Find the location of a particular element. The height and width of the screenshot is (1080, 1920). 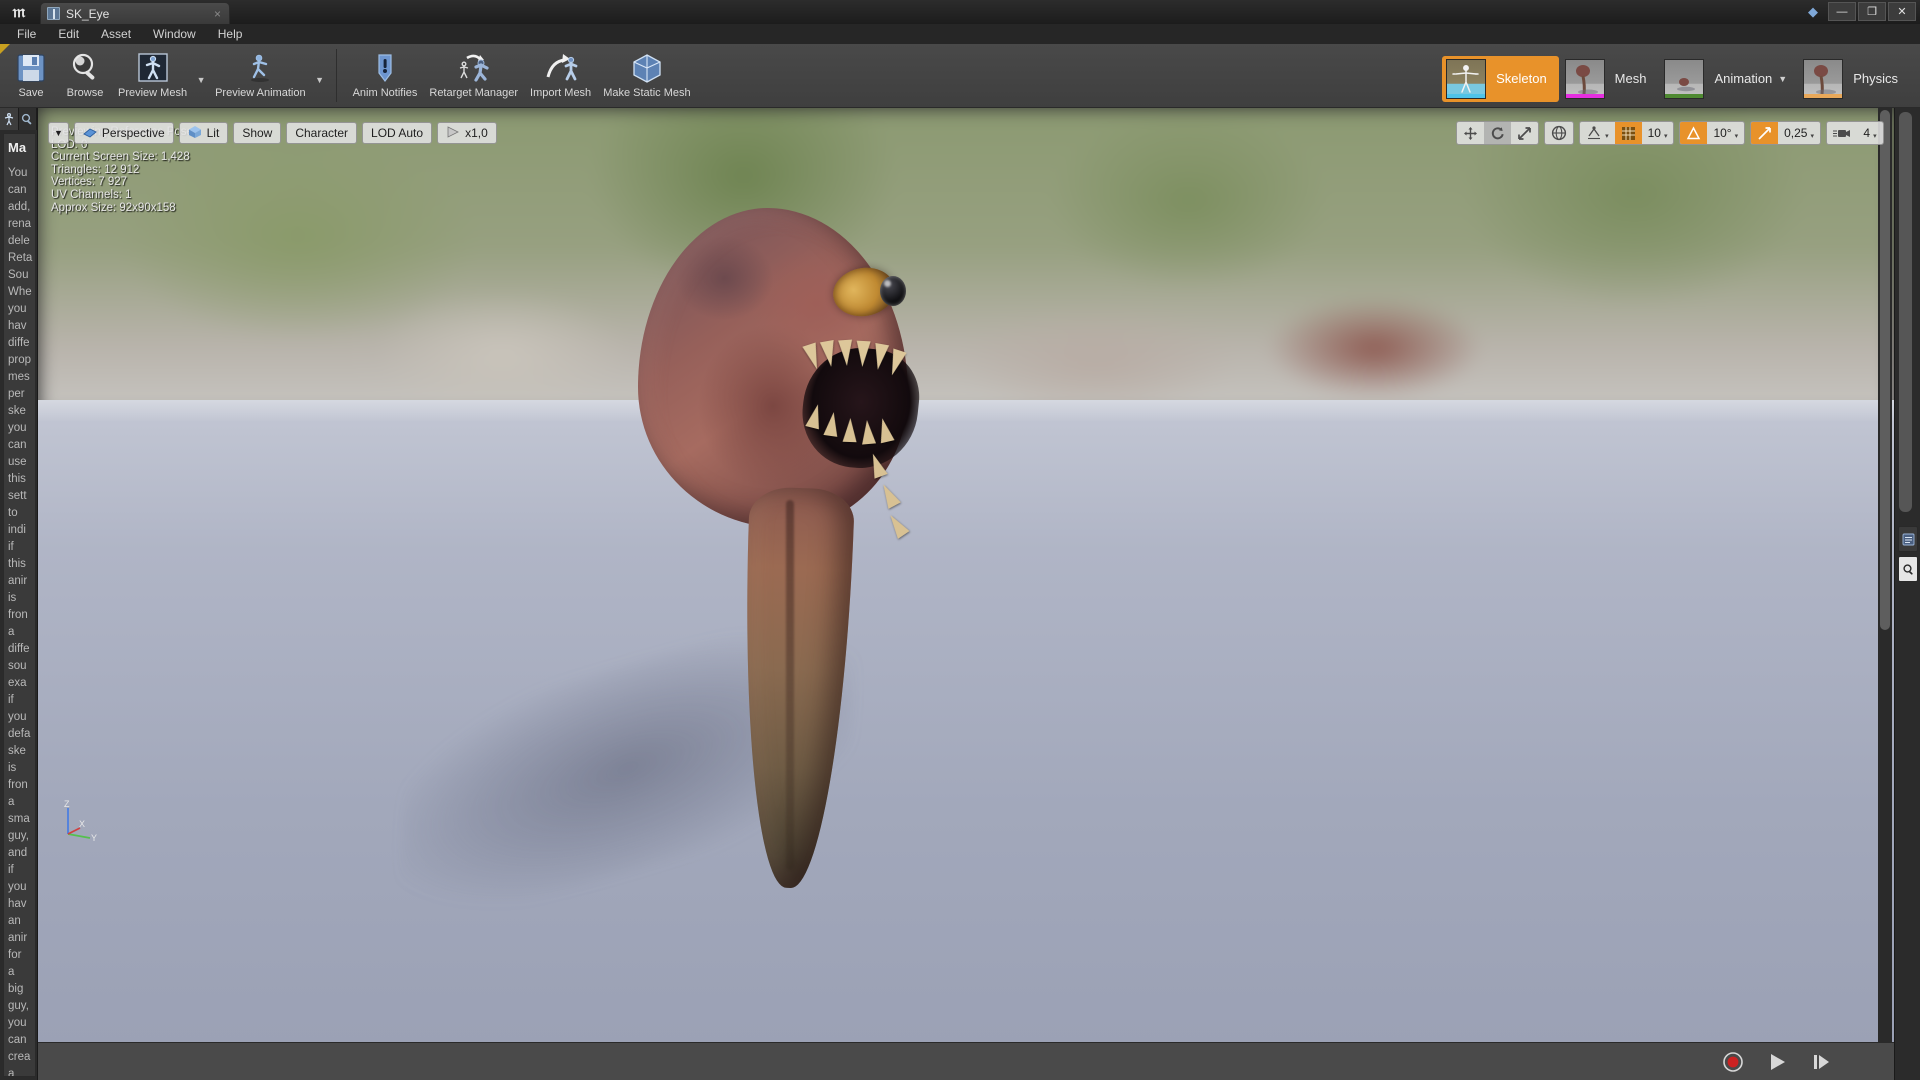

mesh-mode-thumbnail is located at coordinates (1584, 78).